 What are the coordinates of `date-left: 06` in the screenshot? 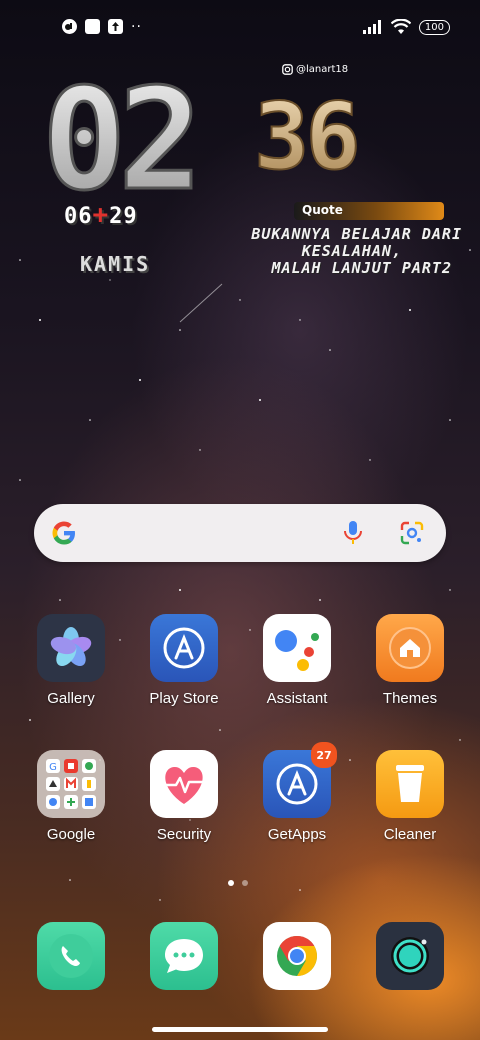 It's located at (78, 216).